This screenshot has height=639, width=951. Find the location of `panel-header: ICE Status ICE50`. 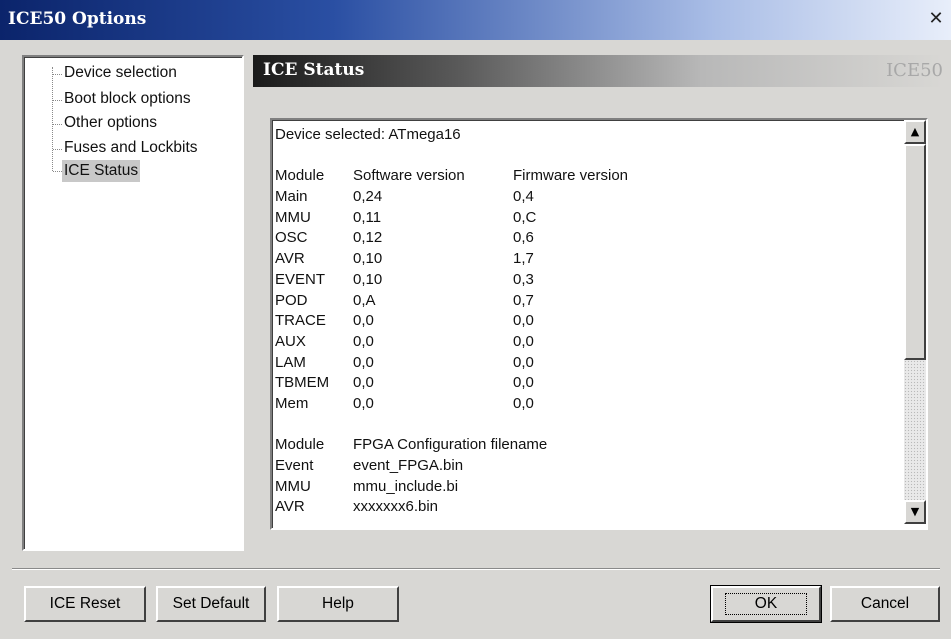

panel-header: ICE Status ICE50 is located at coordinates (598, 71).